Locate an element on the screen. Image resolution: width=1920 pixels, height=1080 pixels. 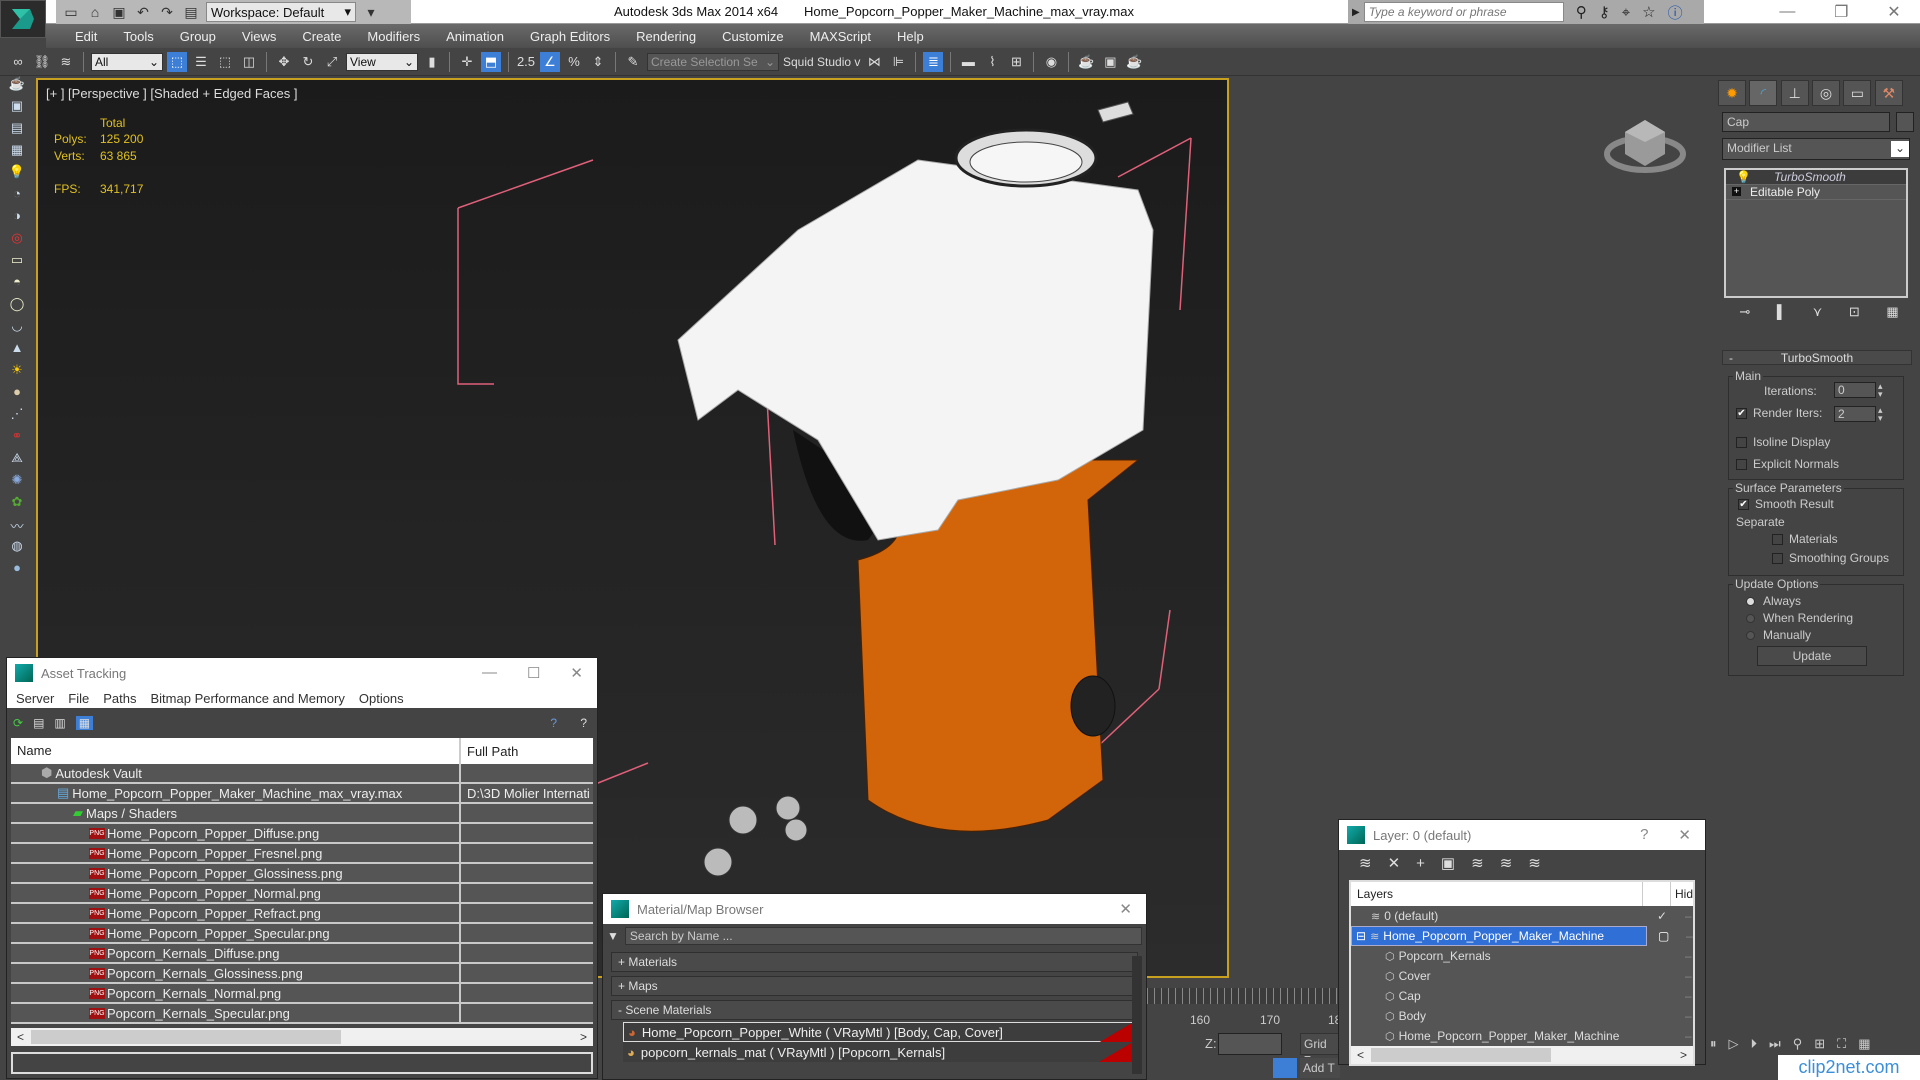
layer-manager-icon: ≣ is located at coordinates (933, 61).